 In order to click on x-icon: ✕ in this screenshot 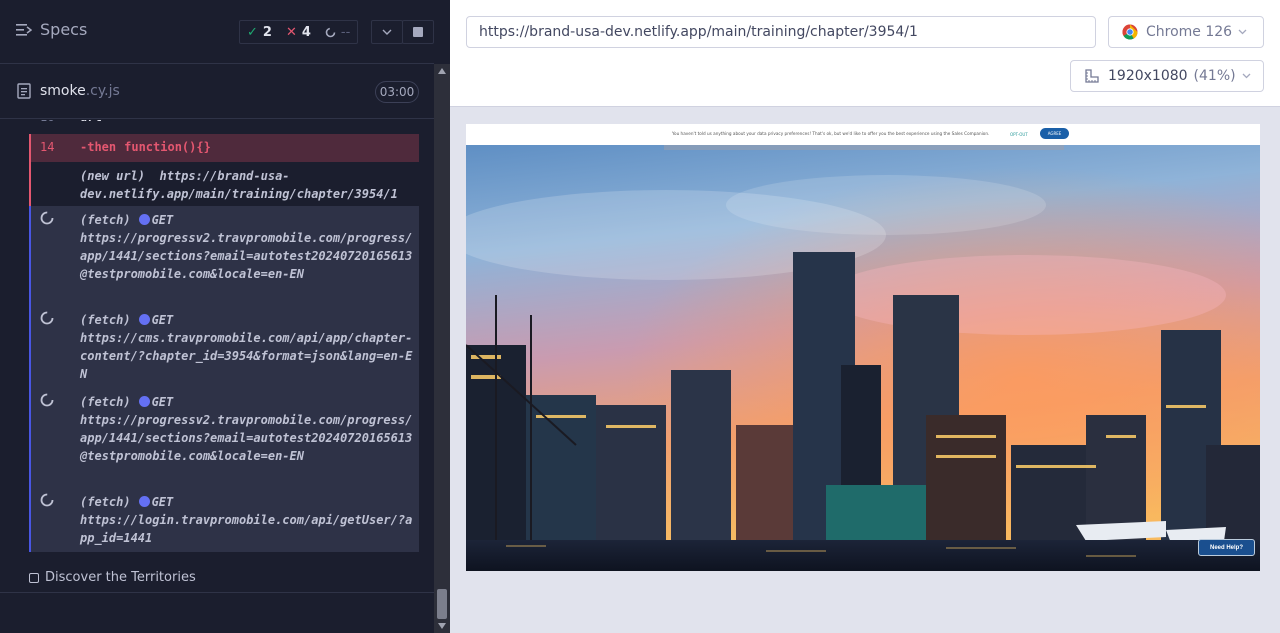, I will do `click(291, 32)`.